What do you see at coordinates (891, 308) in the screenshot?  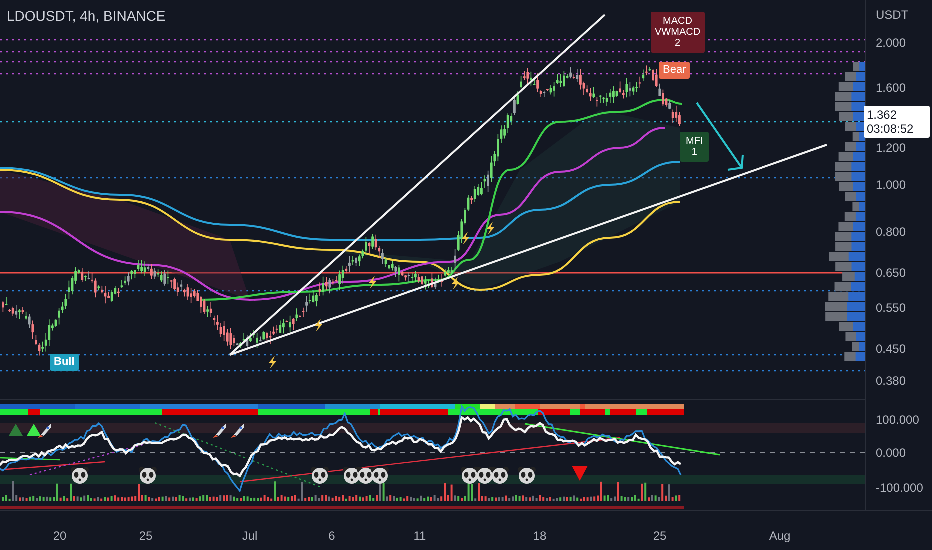 I see `price-tick: 0.550` at bounding box center [891, 308].